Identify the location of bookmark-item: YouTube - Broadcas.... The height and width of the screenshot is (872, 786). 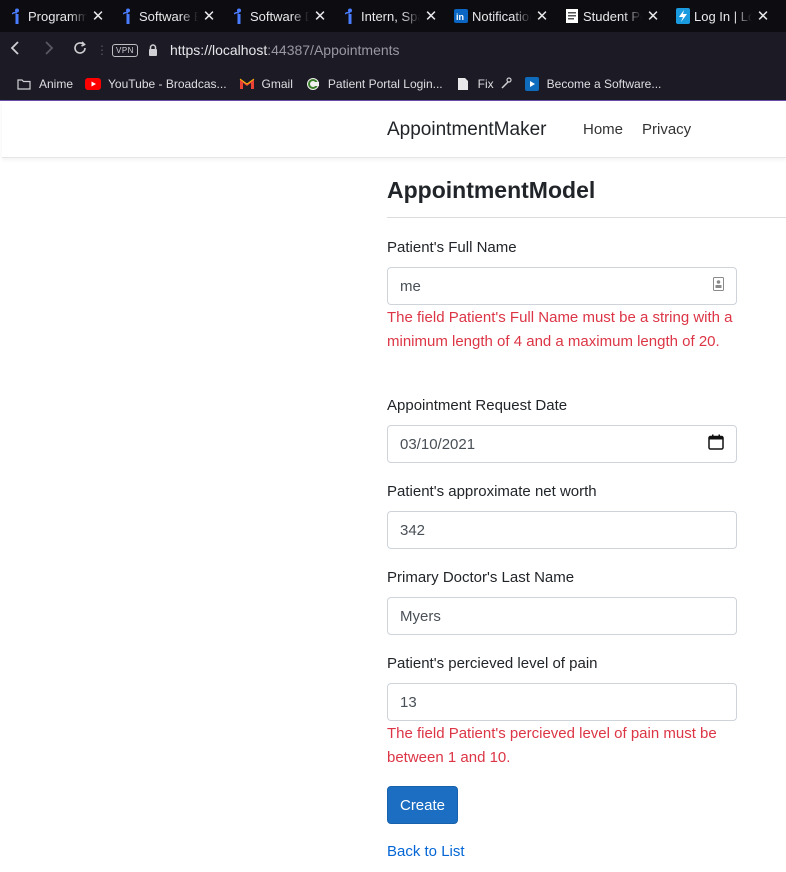
(156, 84).